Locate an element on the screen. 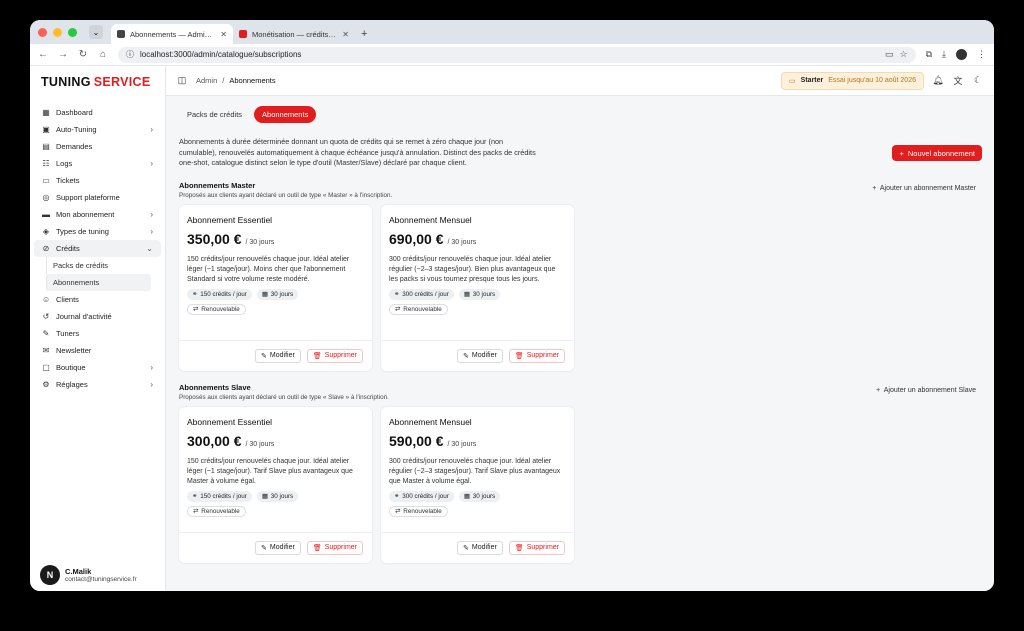 Image resolution: width=1024 pixels, height=631 pixels. forward-icon: → is located at coordinates (63, 54).